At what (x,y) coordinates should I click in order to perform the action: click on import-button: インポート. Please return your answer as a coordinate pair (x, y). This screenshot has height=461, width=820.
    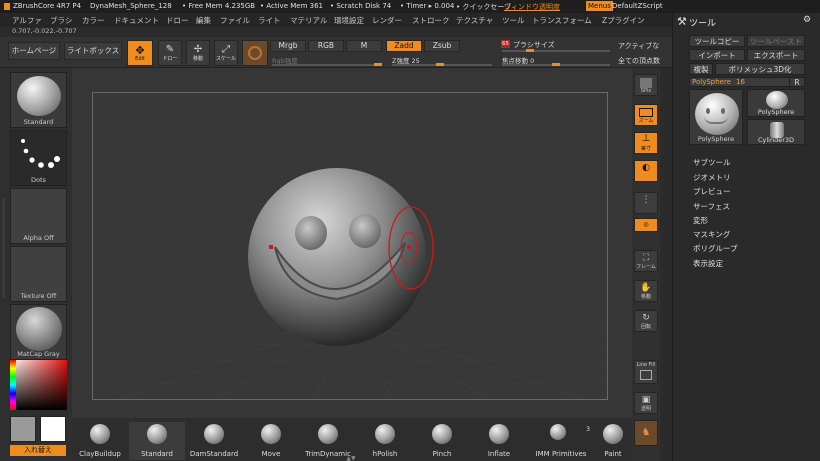
    Looking at the image, I should click on (717, 55).